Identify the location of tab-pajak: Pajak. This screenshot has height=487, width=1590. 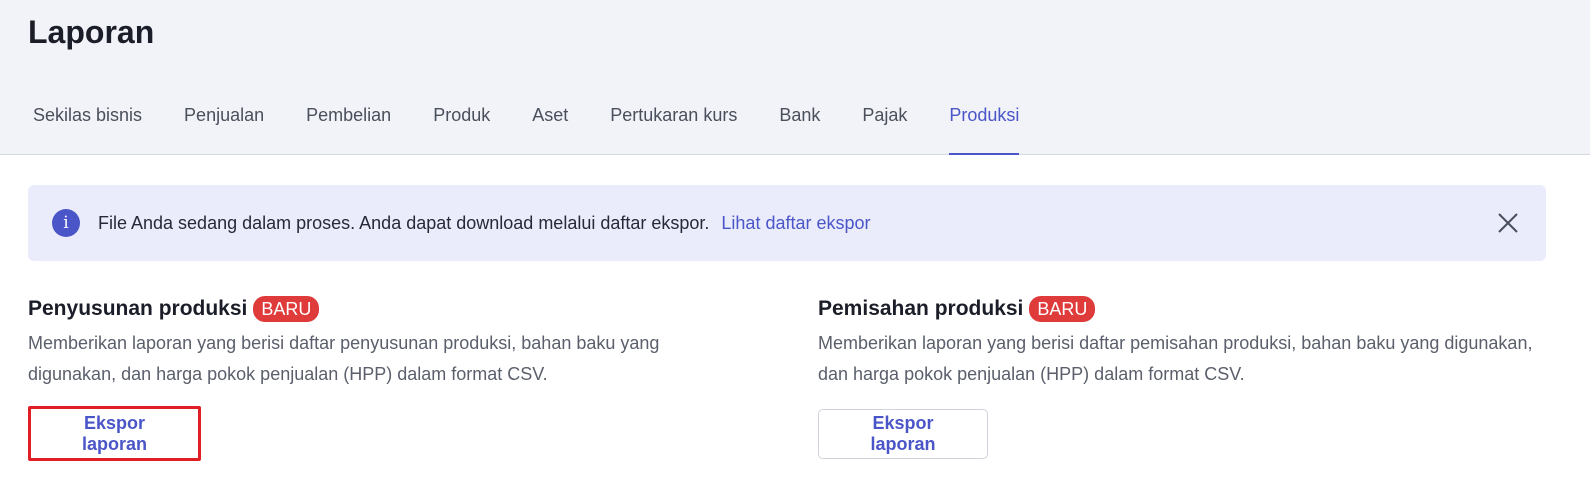
(884, 125).